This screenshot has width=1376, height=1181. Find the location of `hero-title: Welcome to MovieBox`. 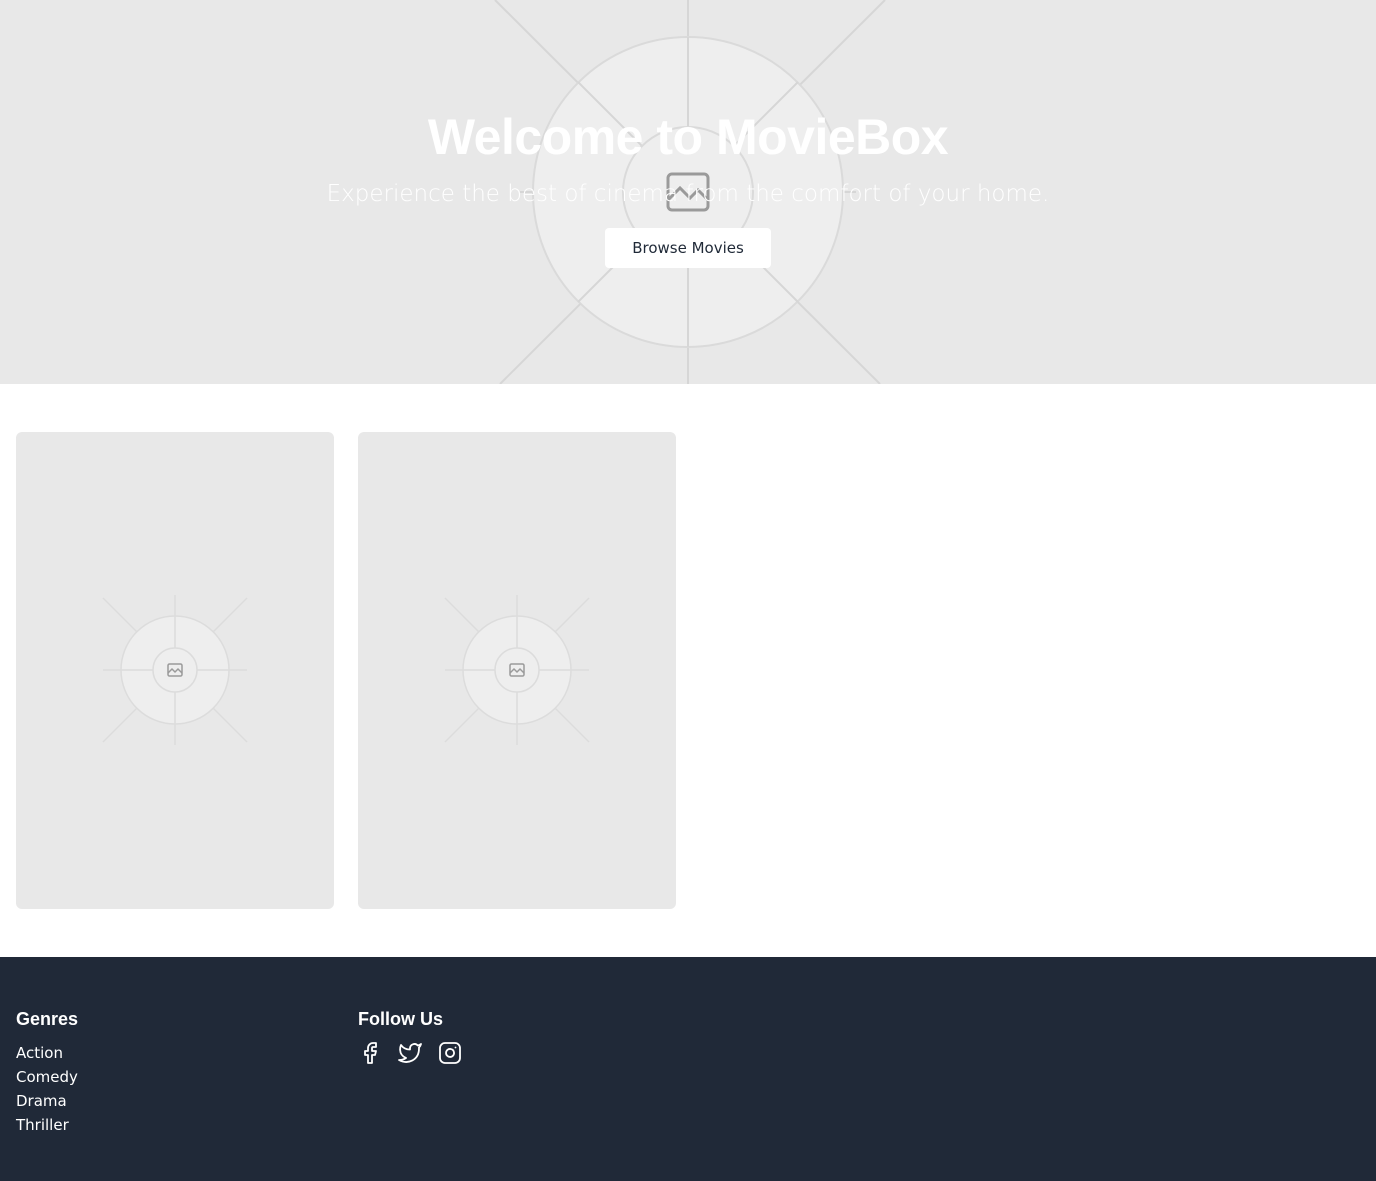

hero-title: Welcome to MovieBox is located at coordinates (688, 137).